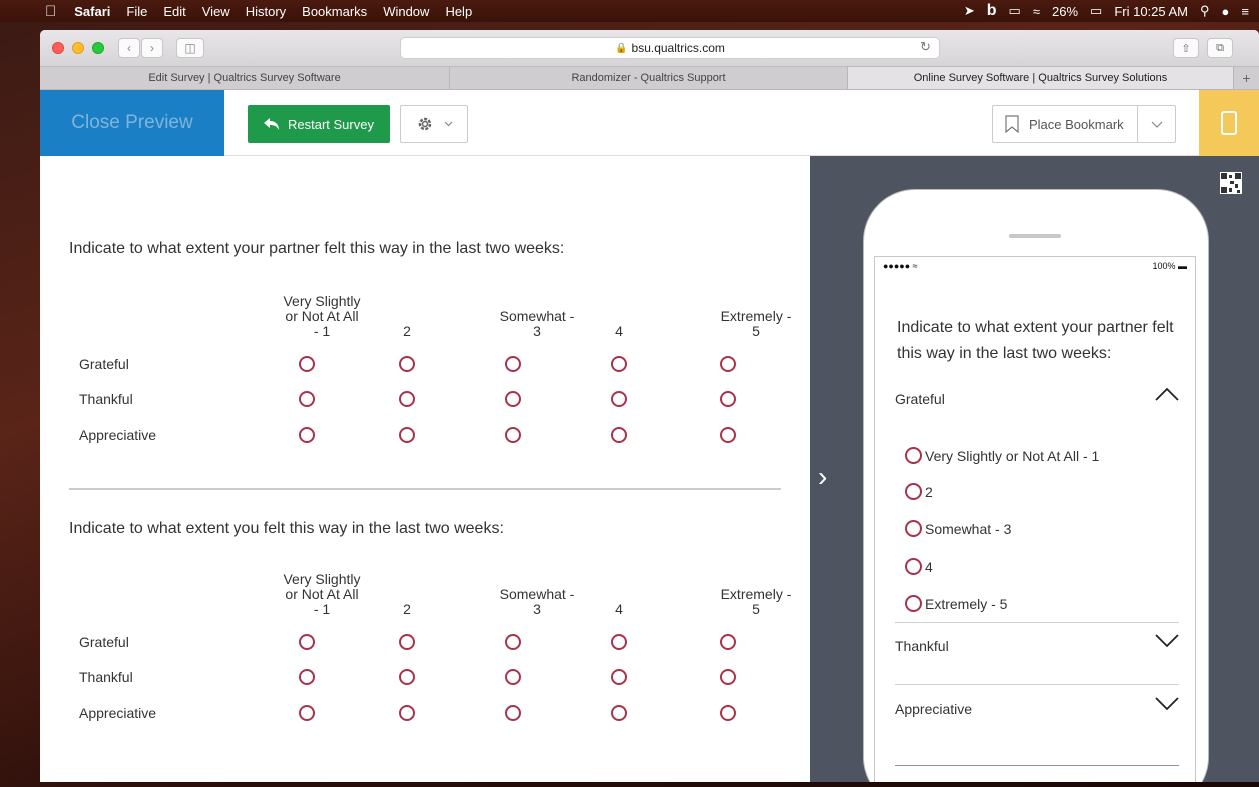 The image size is (1259, 787). Describe the element at coordinates (190, 48) in the screenshot. I see `sidebar-toggle-button: ◫` at that location.